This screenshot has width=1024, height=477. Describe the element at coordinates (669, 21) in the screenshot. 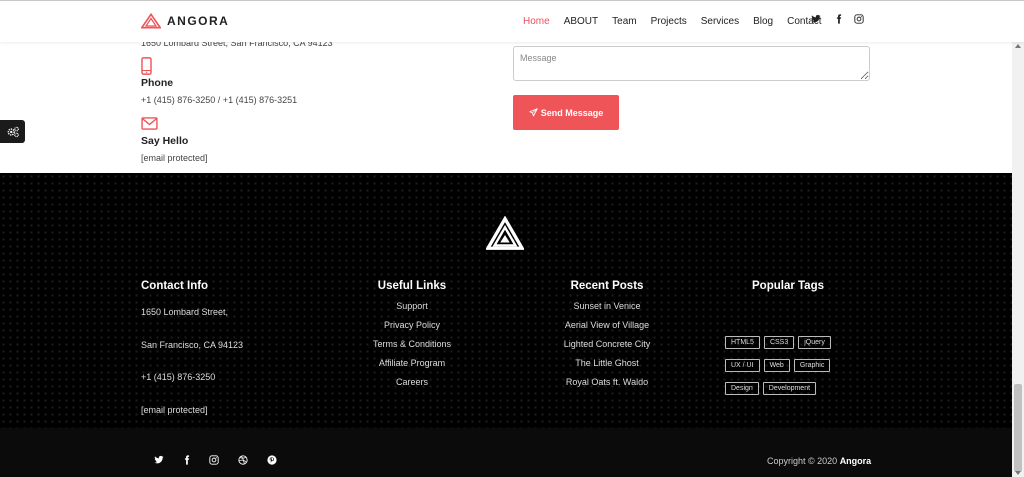

I see `nav-projects: Projects` at that location.